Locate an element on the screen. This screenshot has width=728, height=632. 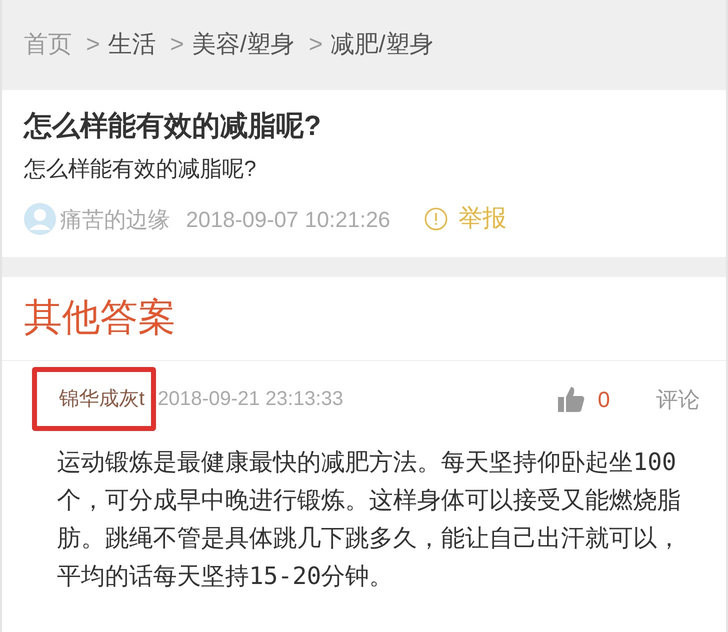
thumbs-up-icon is located at coordinates (571, 399).